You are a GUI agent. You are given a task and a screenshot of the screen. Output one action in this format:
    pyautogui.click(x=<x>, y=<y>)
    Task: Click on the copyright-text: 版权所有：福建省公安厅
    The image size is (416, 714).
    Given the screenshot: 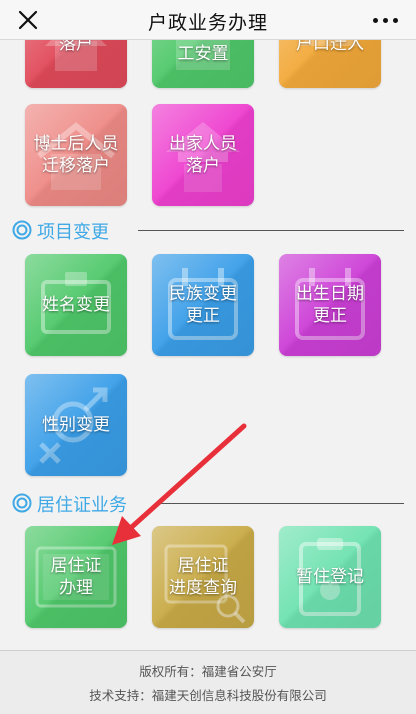 What is the action you would take?
    pyautogui.click(x=208, y=671)
    